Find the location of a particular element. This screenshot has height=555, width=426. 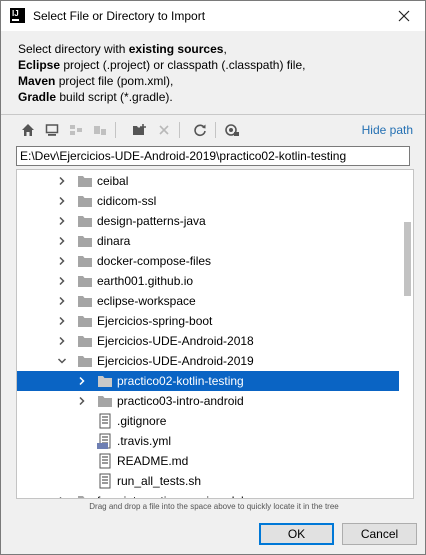

tree-row-label: fuse-integration-services-labs is located at coordinates (175, 496).